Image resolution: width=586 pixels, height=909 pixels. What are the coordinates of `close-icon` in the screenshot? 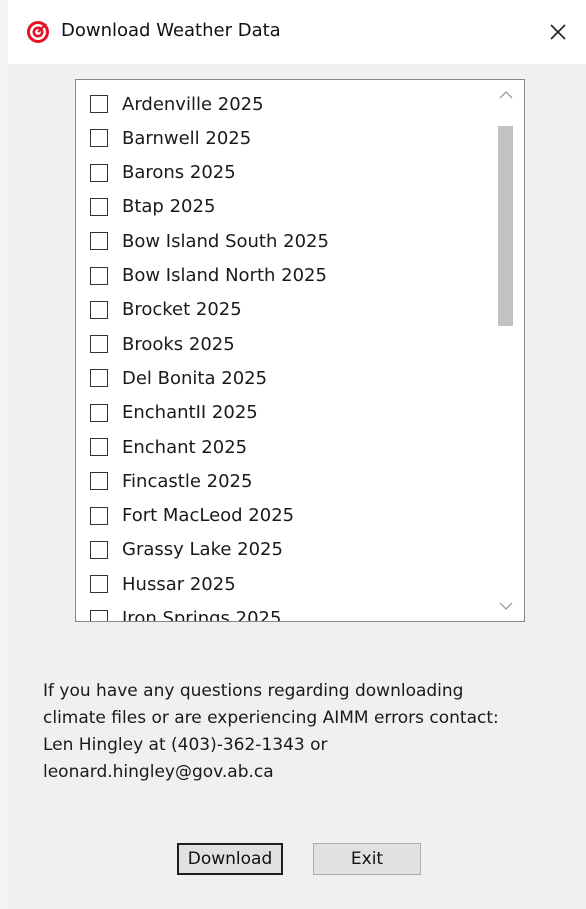 It's located at (558, 32).